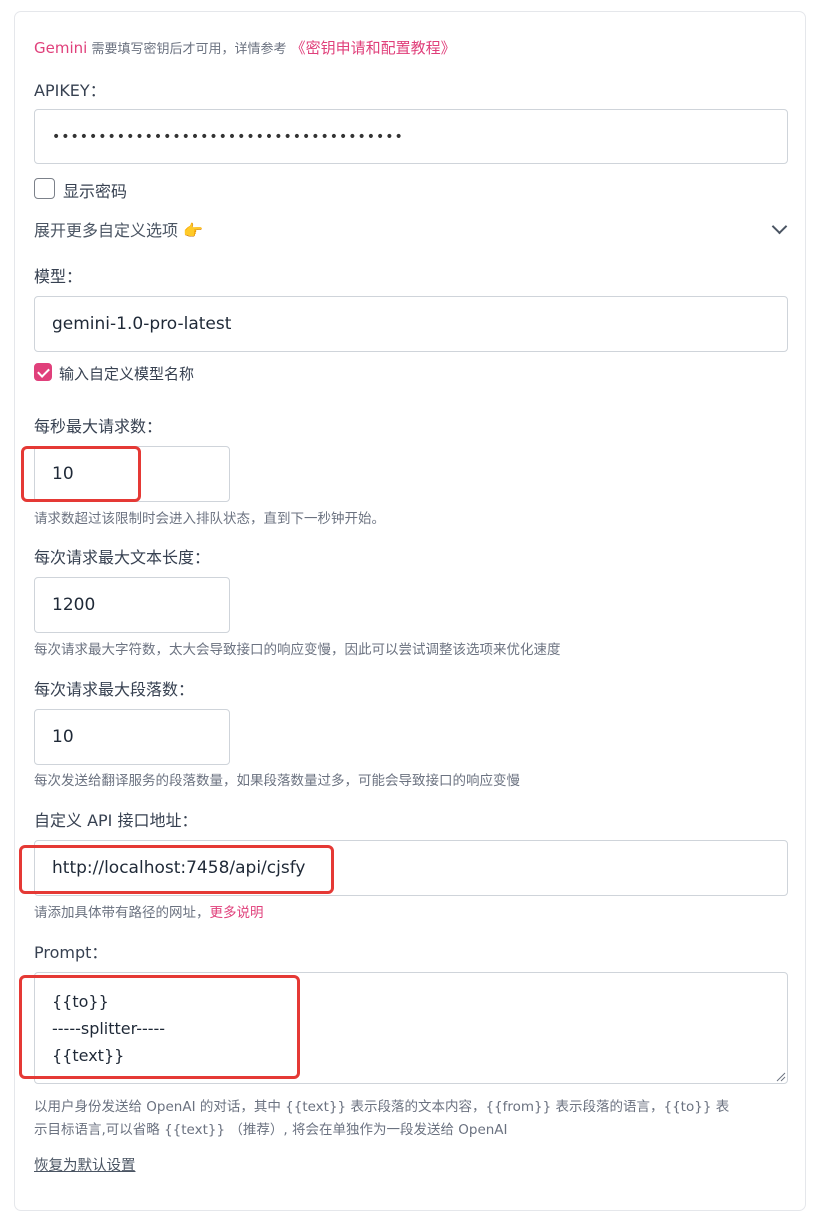 The image size is (827, 1211). I want to click on intro-message: 需要填写密钥后才可用，详情参考, so click(189, 49).